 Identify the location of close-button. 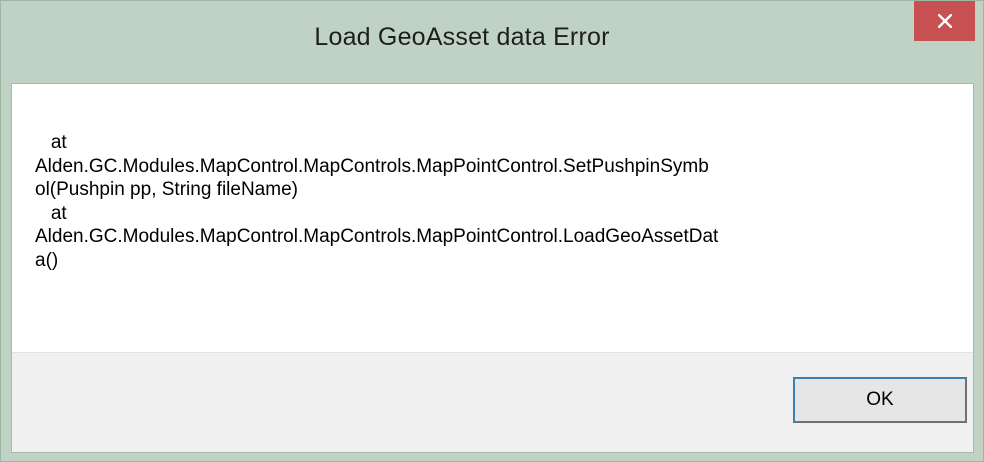
(944, 21).